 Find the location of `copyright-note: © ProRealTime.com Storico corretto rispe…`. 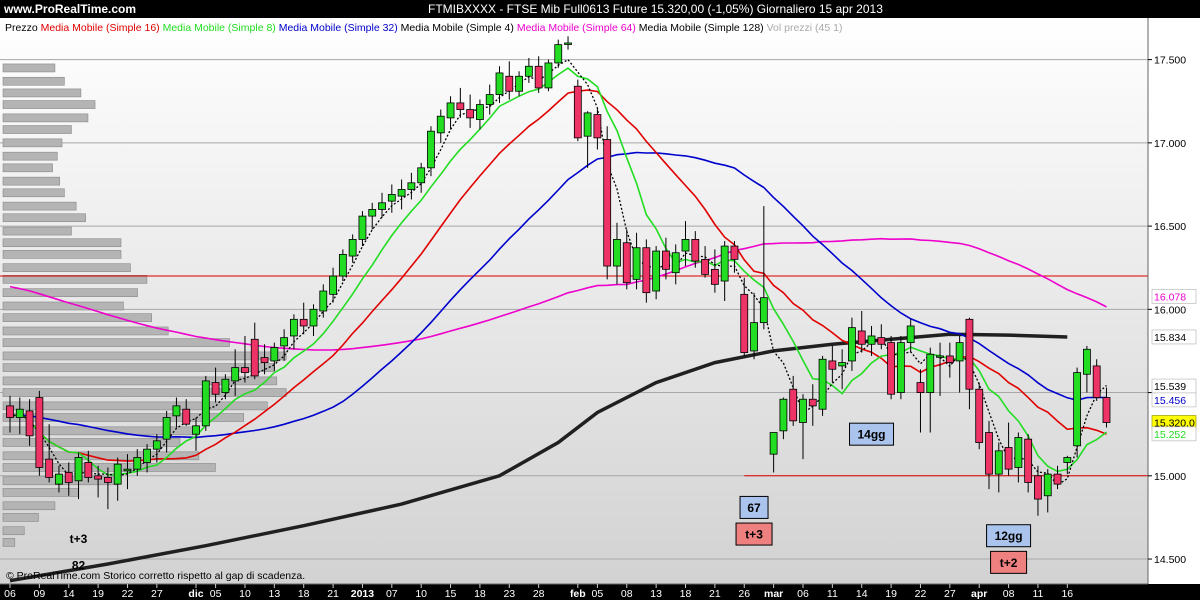

copyright-note: © ProRealTime.com Storico corretto rispe… is located at coordinates (155, 576).